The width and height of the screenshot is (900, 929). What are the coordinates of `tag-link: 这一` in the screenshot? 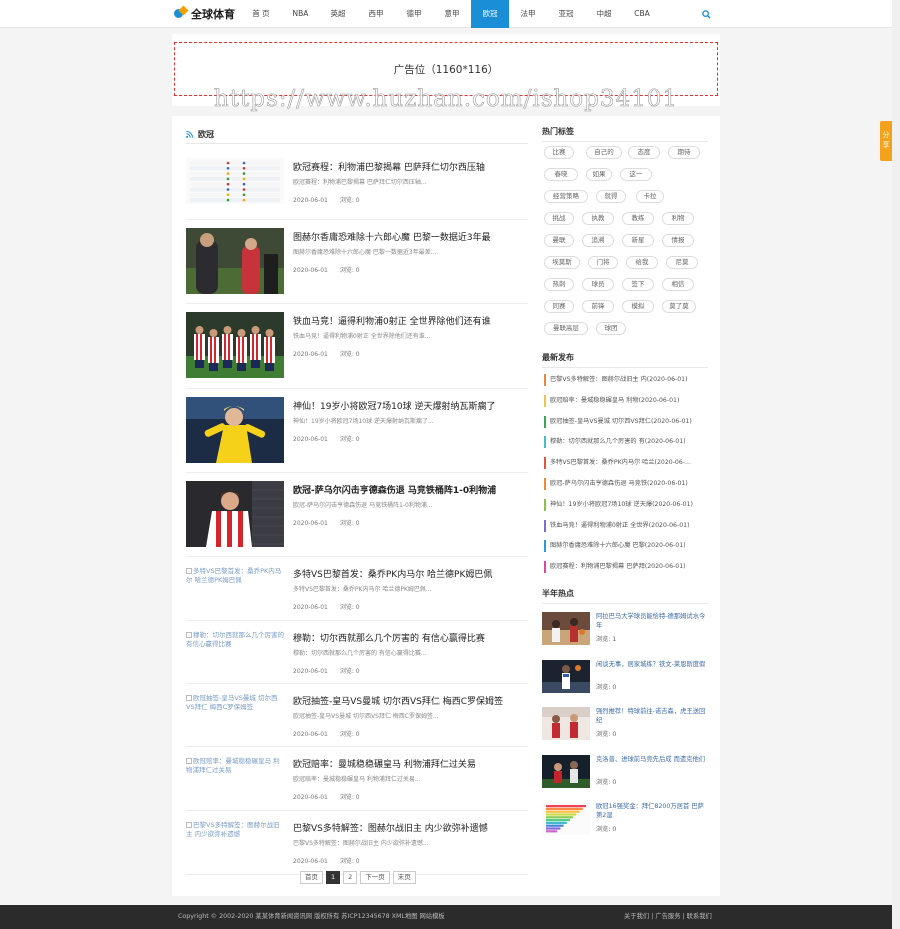 It's located at (636, 174).